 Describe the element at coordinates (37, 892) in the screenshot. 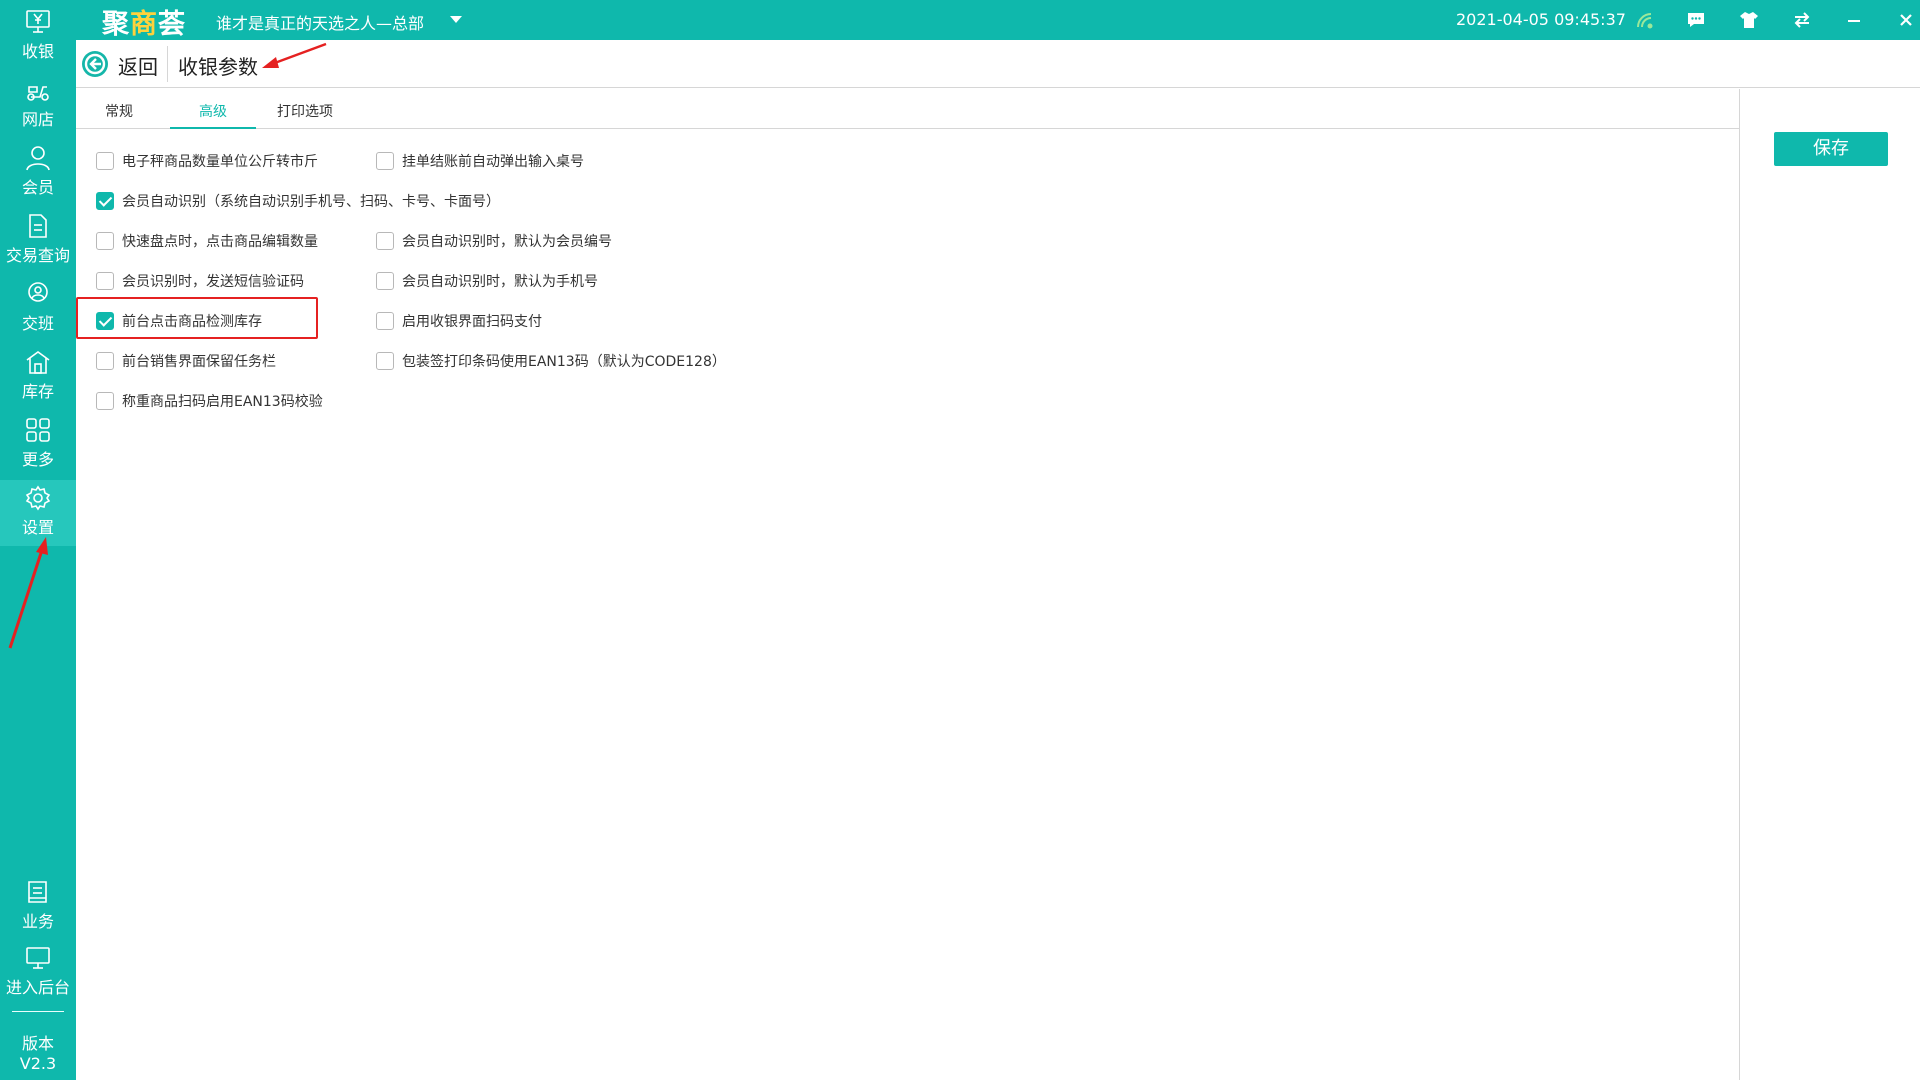

I see `book-icon` at that location.